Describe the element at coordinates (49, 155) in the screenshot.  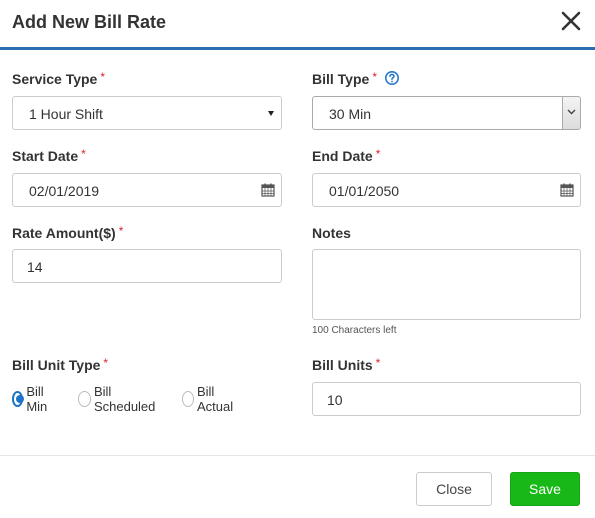
I see `start-date-label: Start Date *` at that location.